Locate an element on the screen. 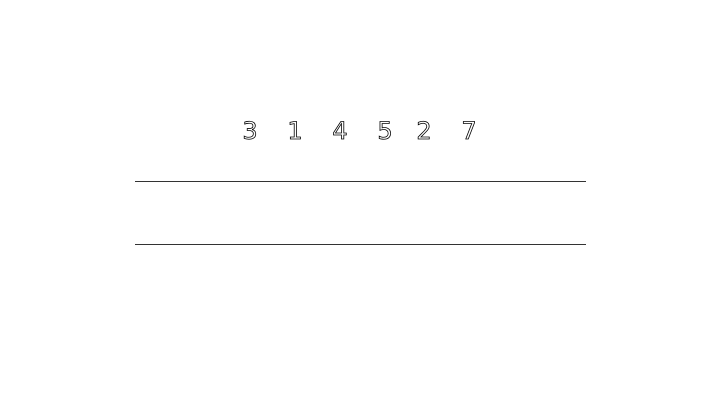 This screenshot has height=405, width=720. digit: 4 is located at coordinates (340, 131).